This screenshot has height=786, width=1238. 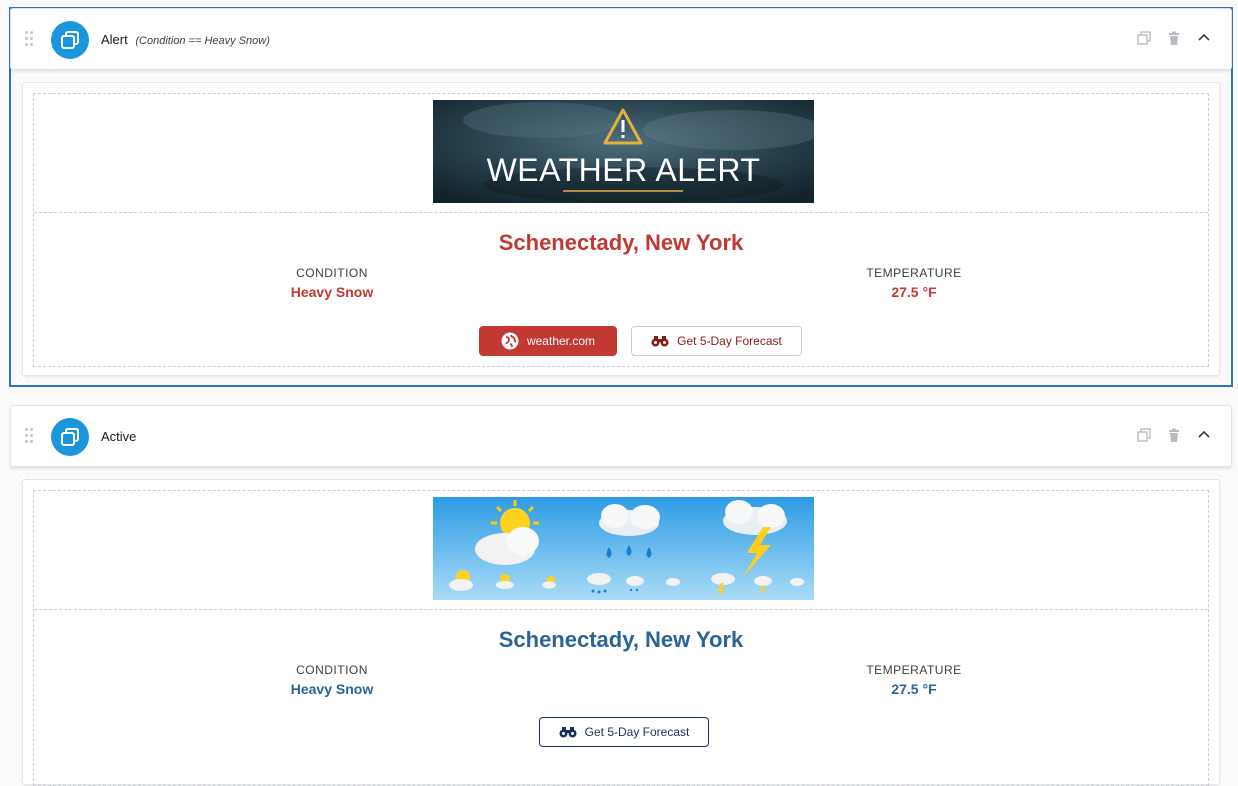 What do you see at coordinates (510, 341) in the screenshot?
I see `globe-icon` at bounding box center [510, 341].